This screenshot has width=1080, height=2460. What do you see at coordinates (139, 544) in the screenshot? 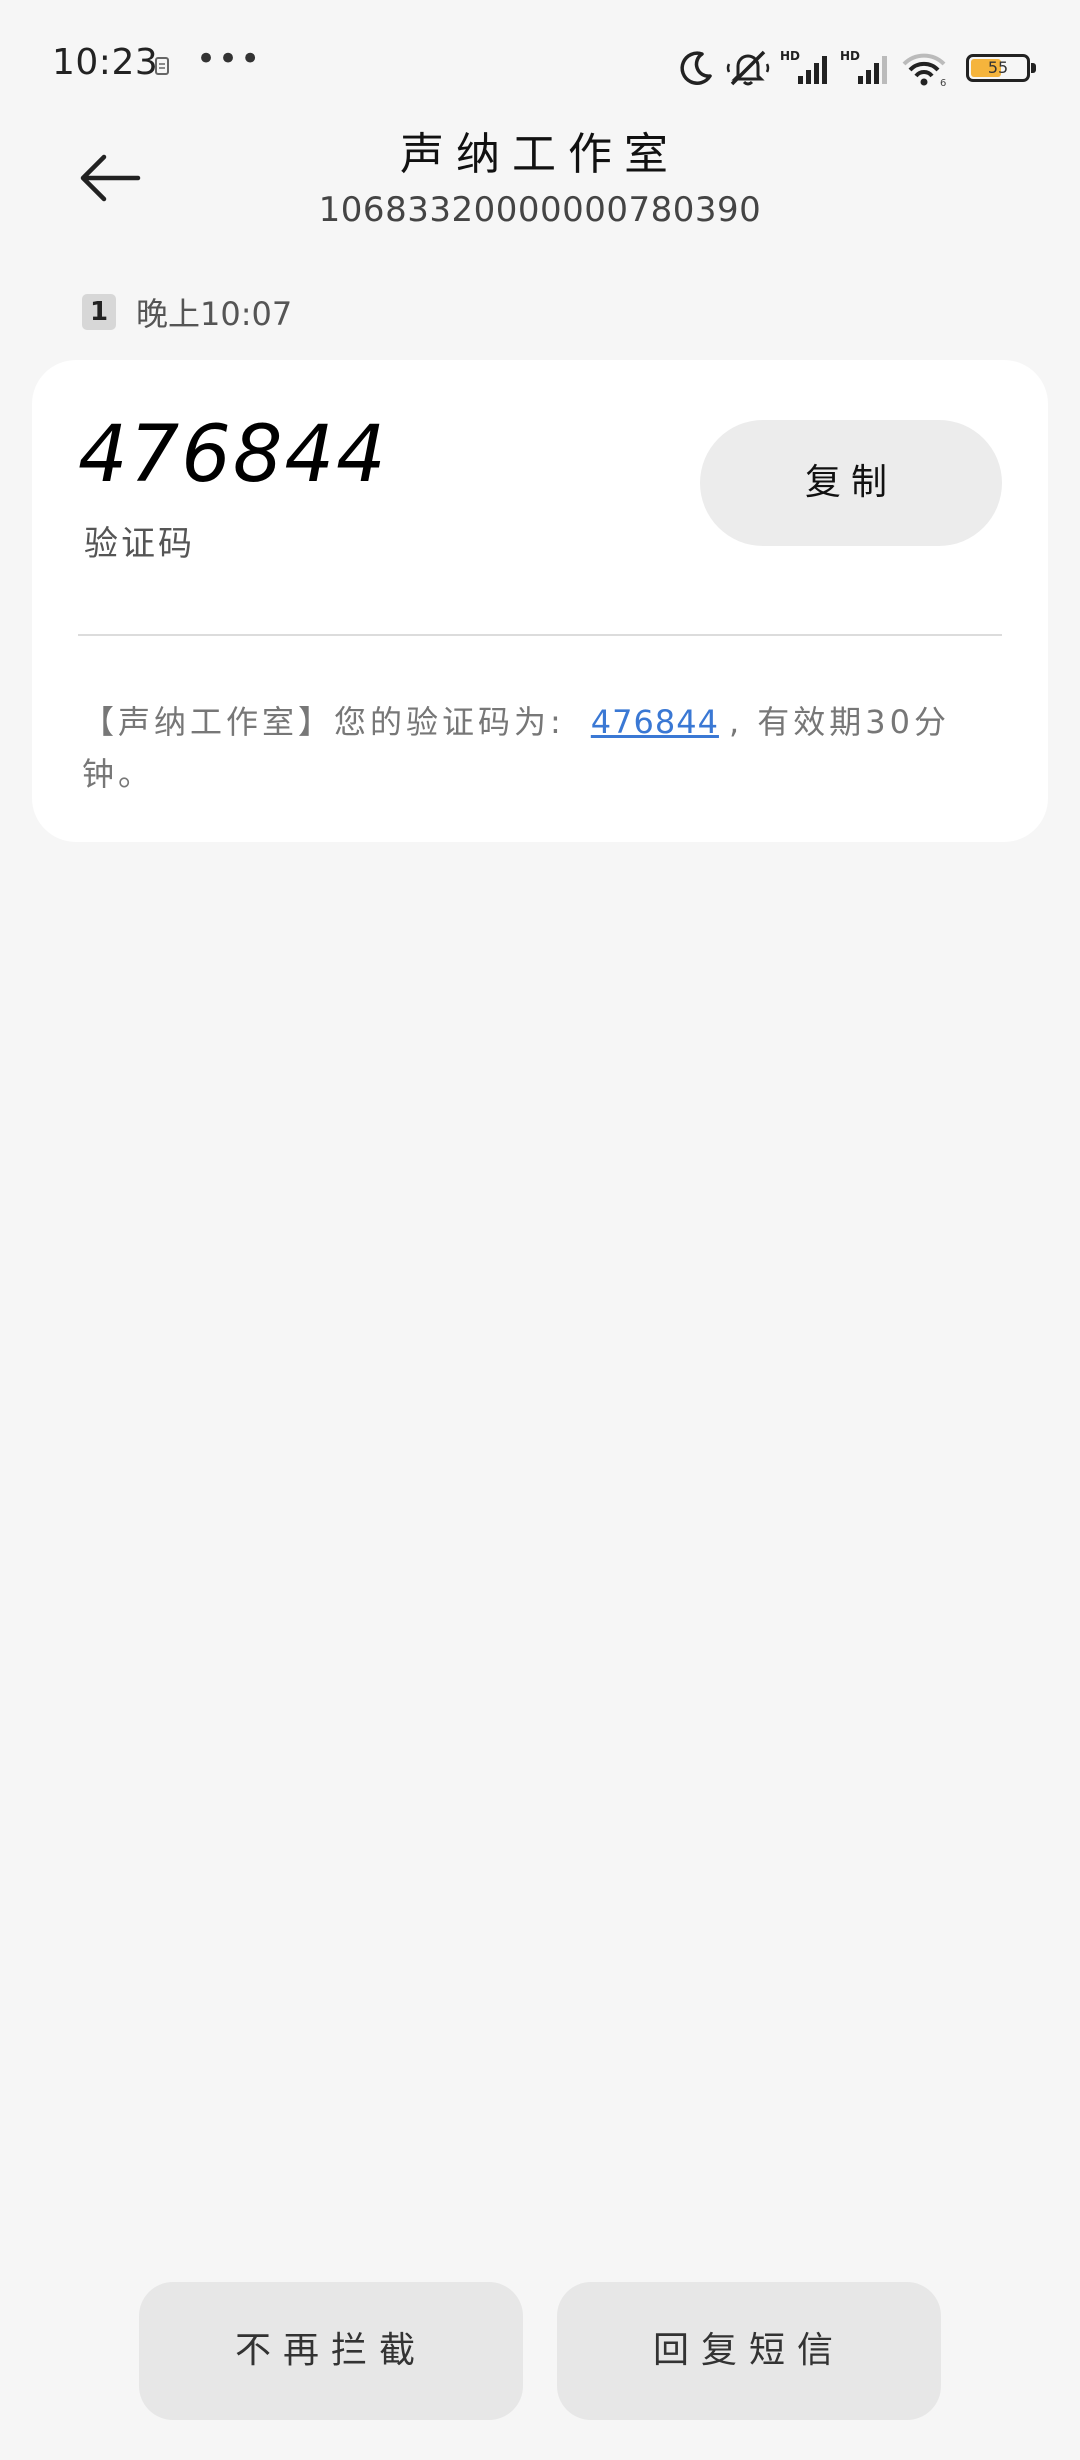
I see `verification-code-label: 验证码` at bounding box center [139, 544].